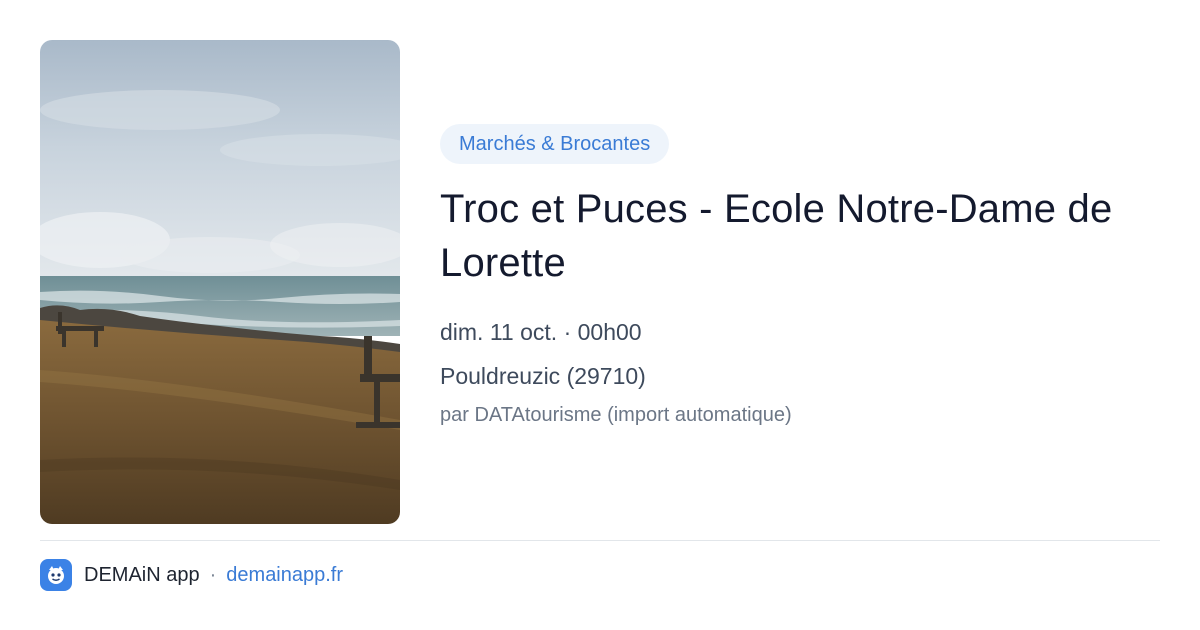 This screenshot has width=1200, height=630. I want to click on category-badge: Marchés & Brocantes, so click(555, 144).